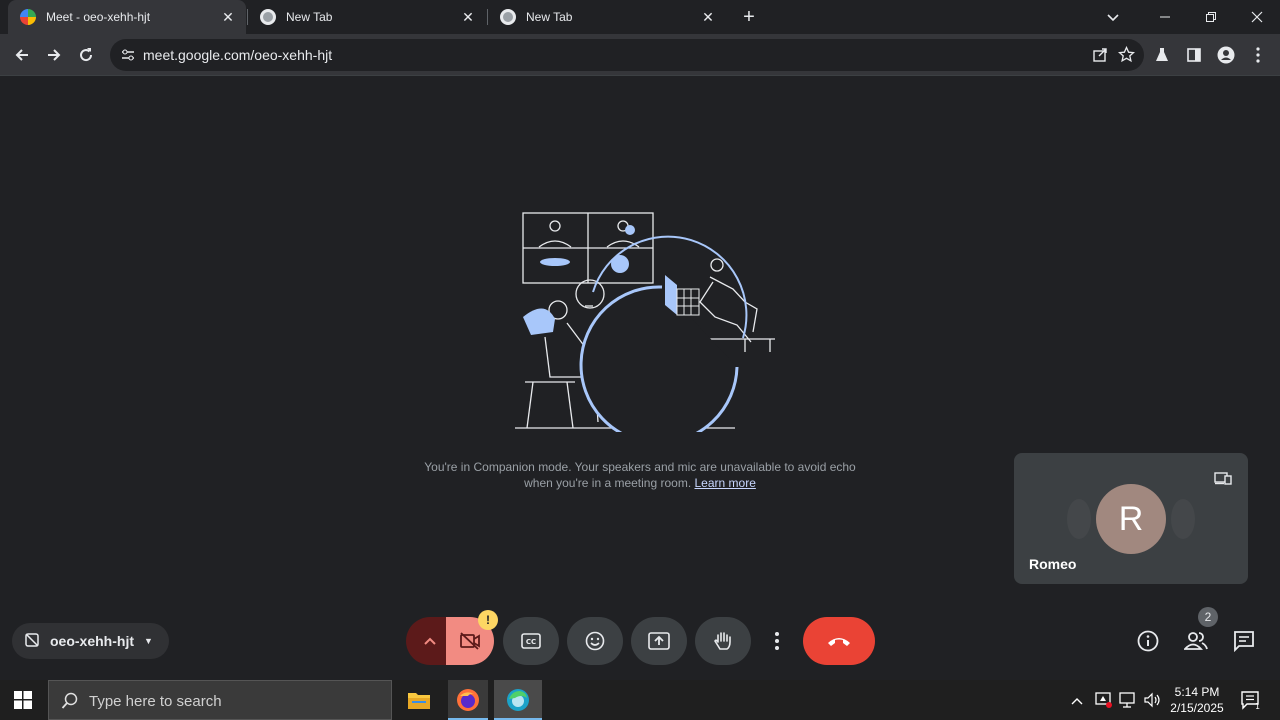 The height and width of the screenshot is (720, 1280). Describe the element at coordinates (22, 55) in the screenshot. I see `back-icon` at that location.